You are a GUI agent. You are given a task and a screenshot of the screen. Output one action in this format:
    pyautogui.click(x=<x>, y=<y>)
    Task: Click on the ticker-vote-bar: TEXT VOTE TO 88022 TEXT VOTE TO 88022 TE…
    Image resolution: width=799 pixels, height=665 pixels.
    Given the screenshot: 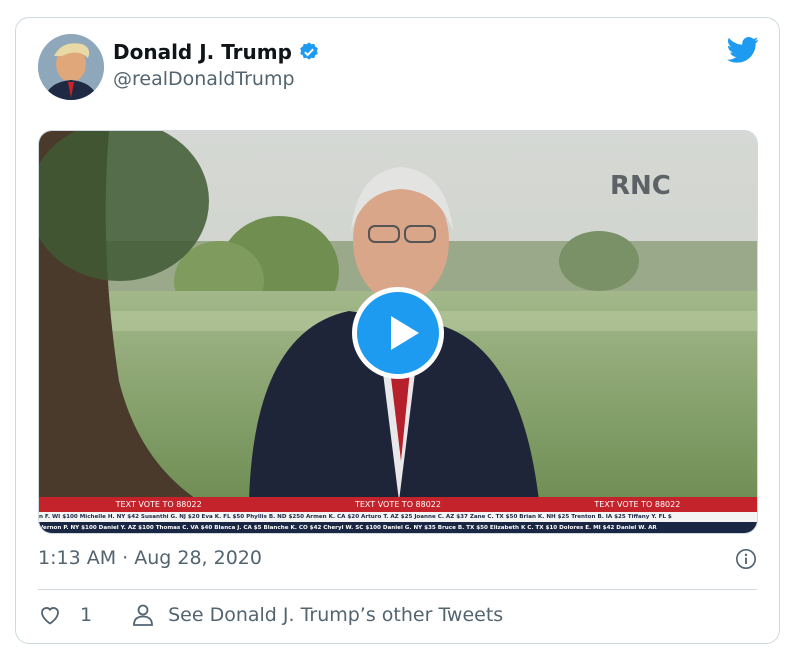 What is the action you would take?
    pyautogui.click(x=398, y=504)
    